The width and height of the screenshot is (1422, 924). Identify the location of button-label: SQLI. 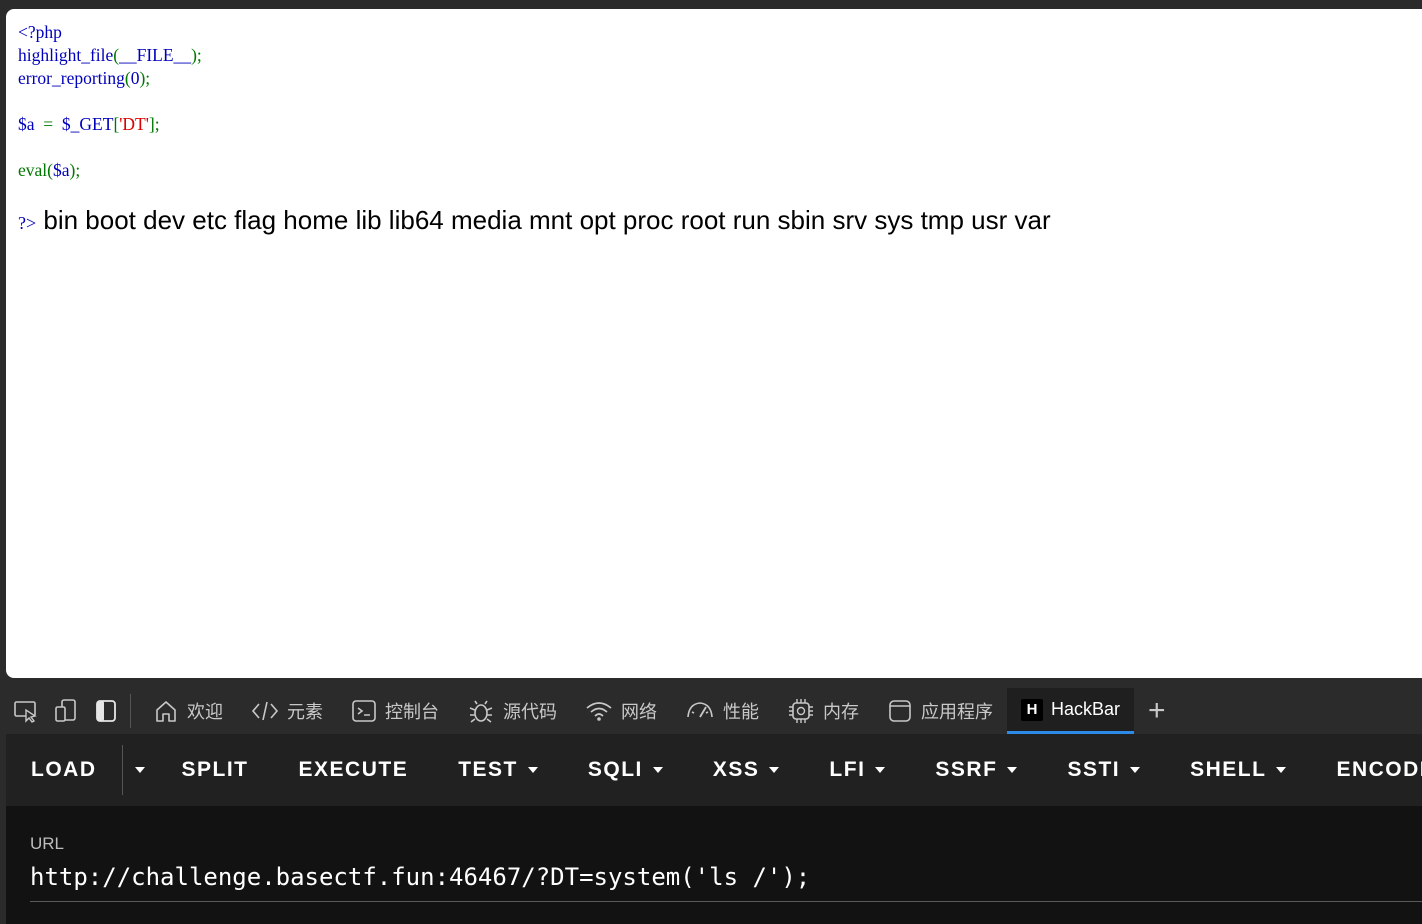
(615, 769).